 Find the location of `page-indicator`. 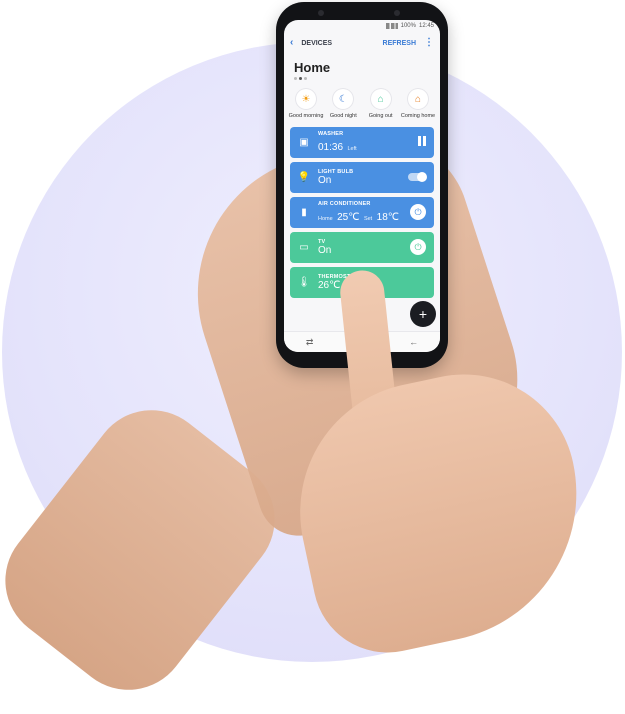

page-indicator is located at coordinates (362, 78).